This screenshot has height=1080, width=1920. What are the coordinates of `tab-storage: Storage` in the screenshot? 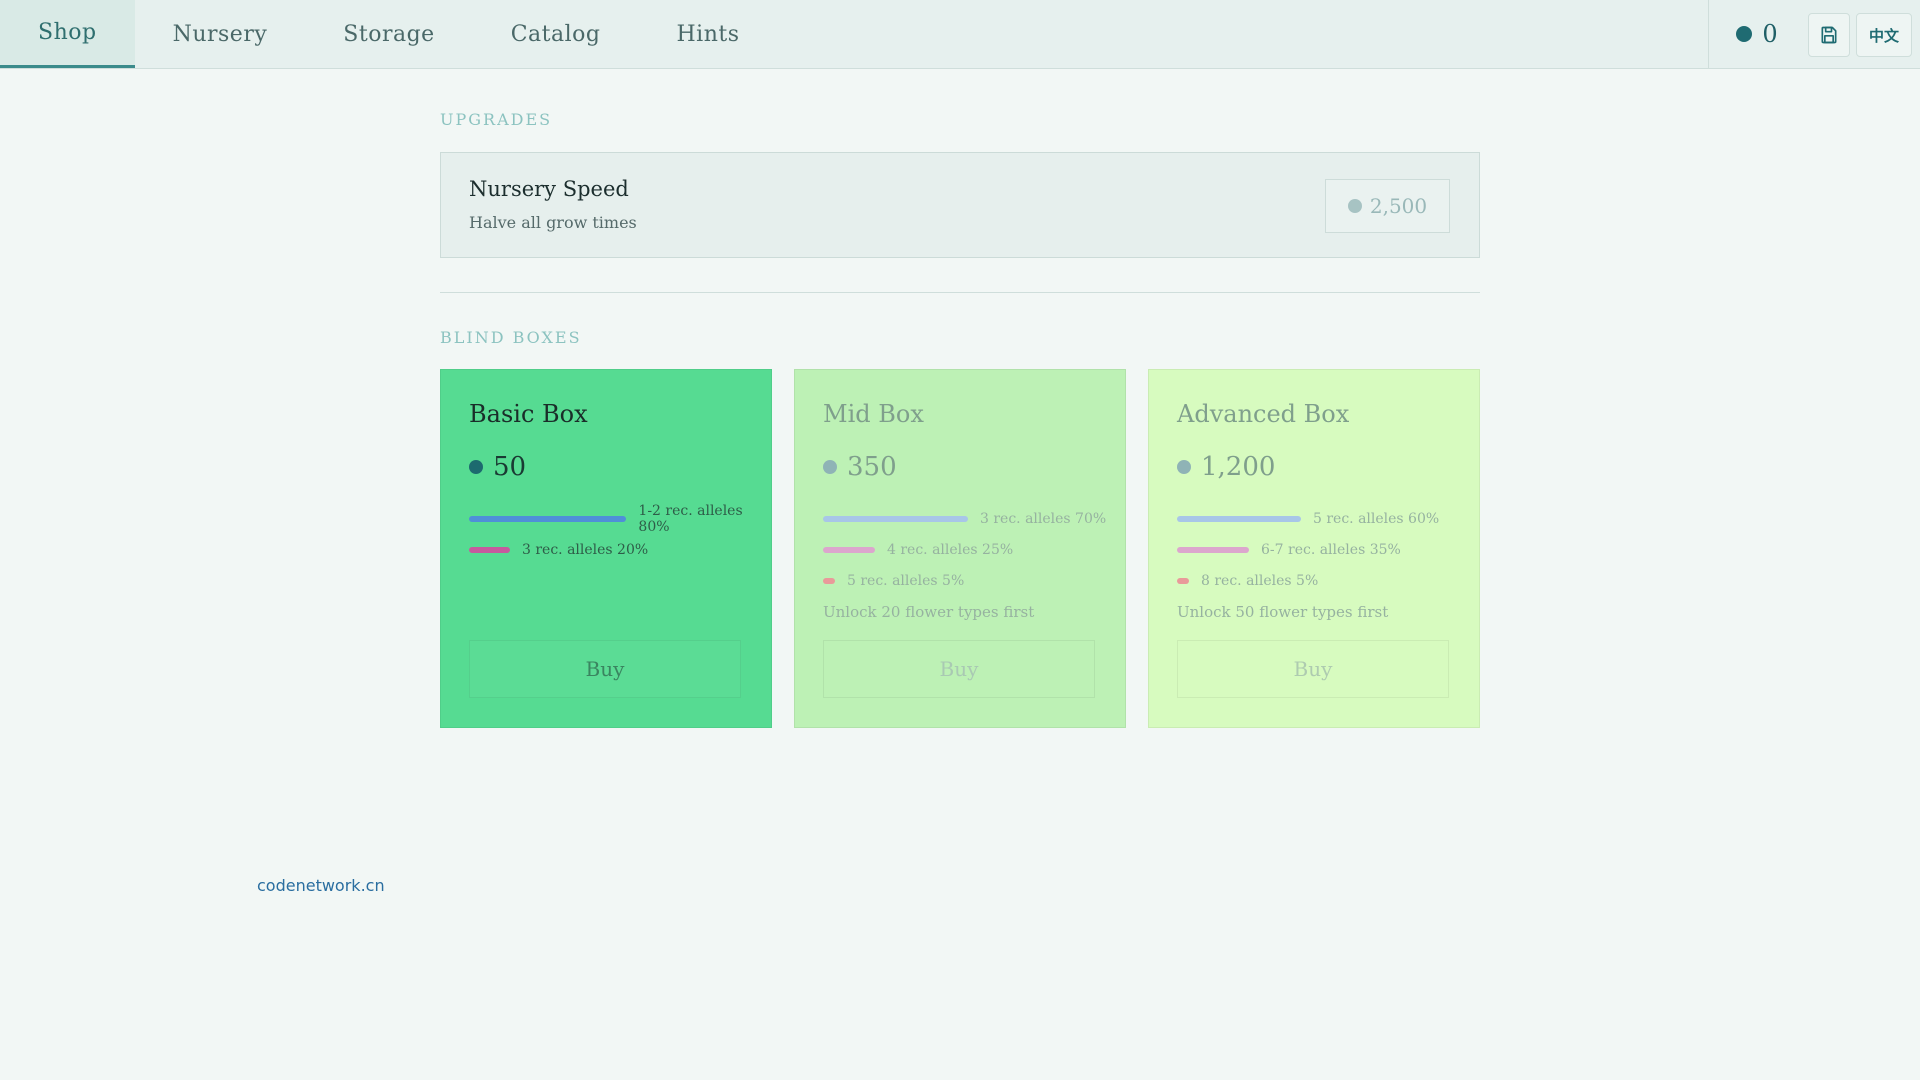 It's located at (388, 34).